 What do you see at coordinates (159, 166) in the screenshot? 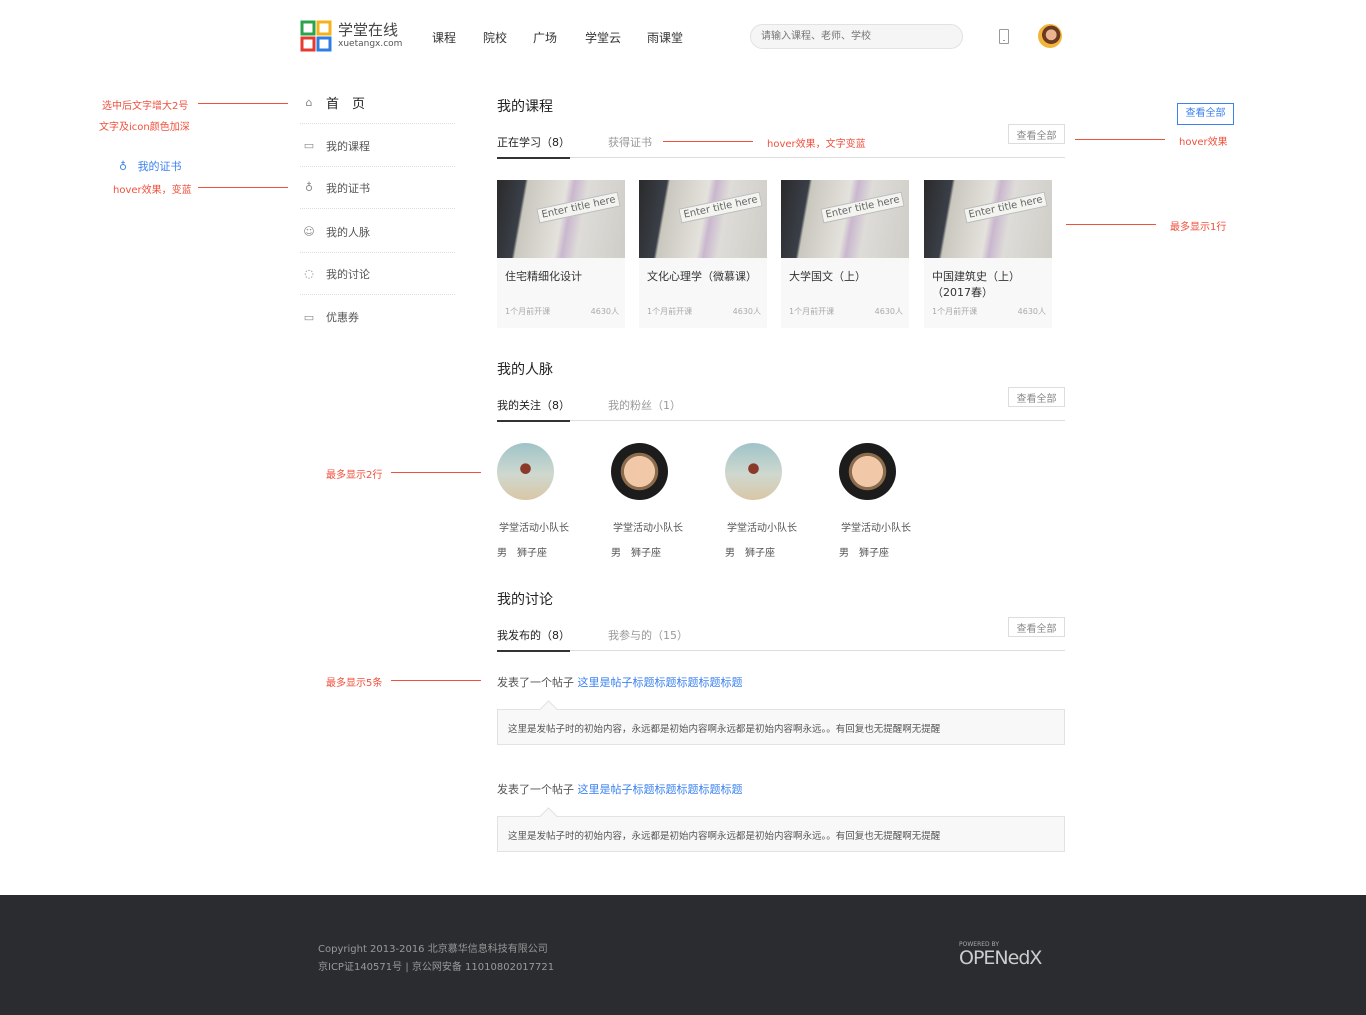
I see `hover-demo-label: 我的证书` at bounding box center [159, 166].